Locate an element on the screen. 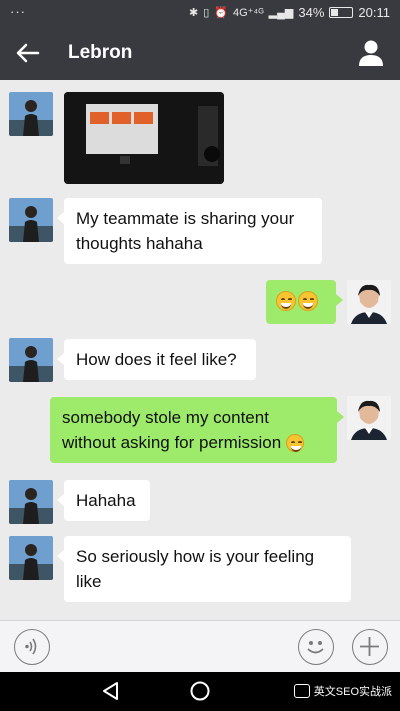 The height and width of the screenshot is (711, 400). awkward-emoji-icon is located at coordinates (294, 443).